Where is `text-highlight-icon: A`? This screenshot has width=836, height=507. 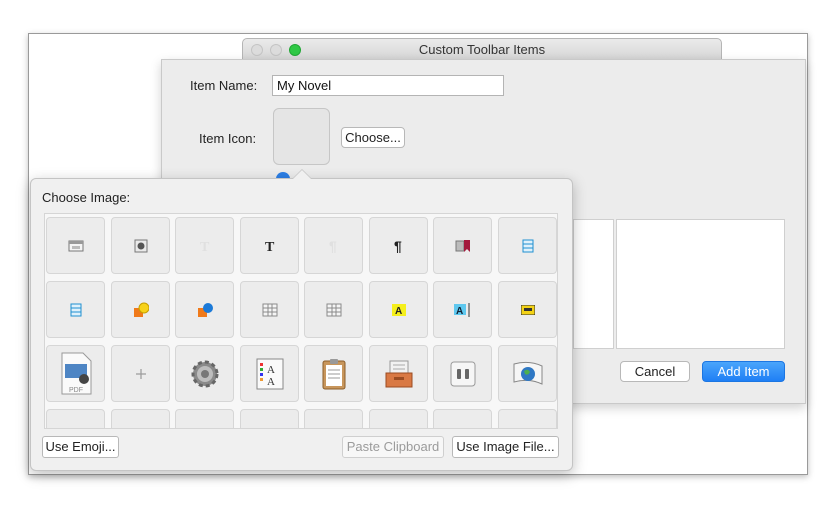
text-highlight-icon: A is located at coordinates (462, 309).